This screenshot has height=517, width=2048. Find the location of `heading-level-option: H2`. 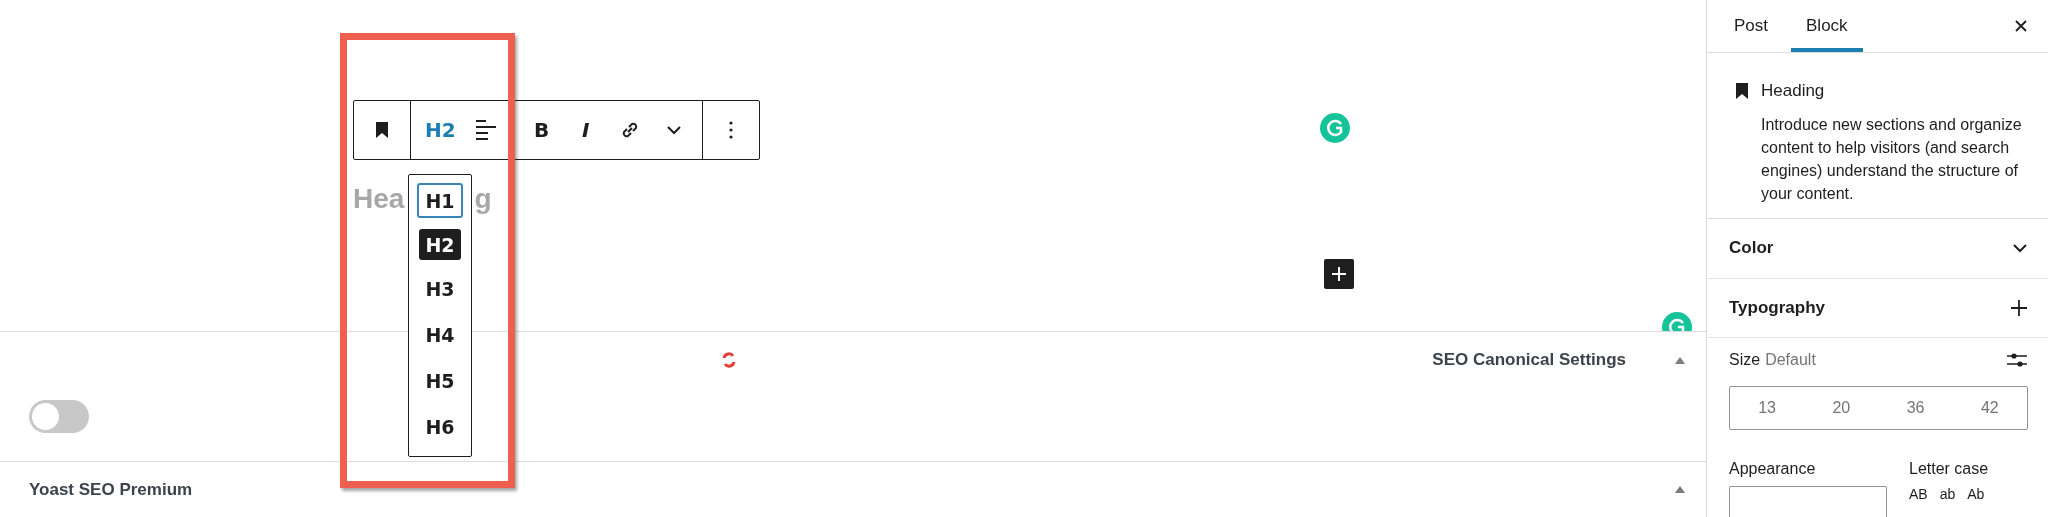

heading-level-option: H2 is located at coordinates (440, 244).